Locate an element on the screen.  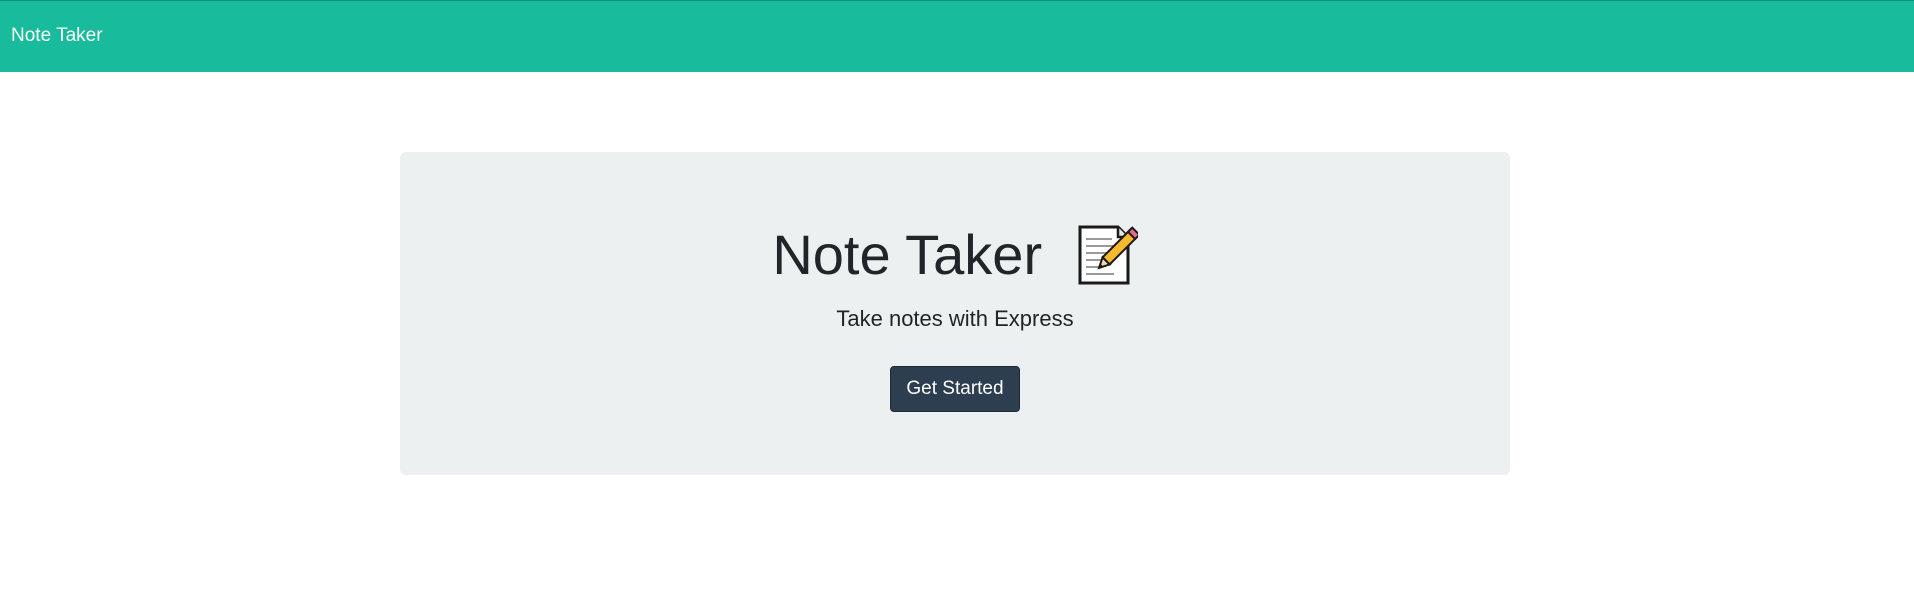
hero-title-row: Note Taker is located at coordinates (955, 251).